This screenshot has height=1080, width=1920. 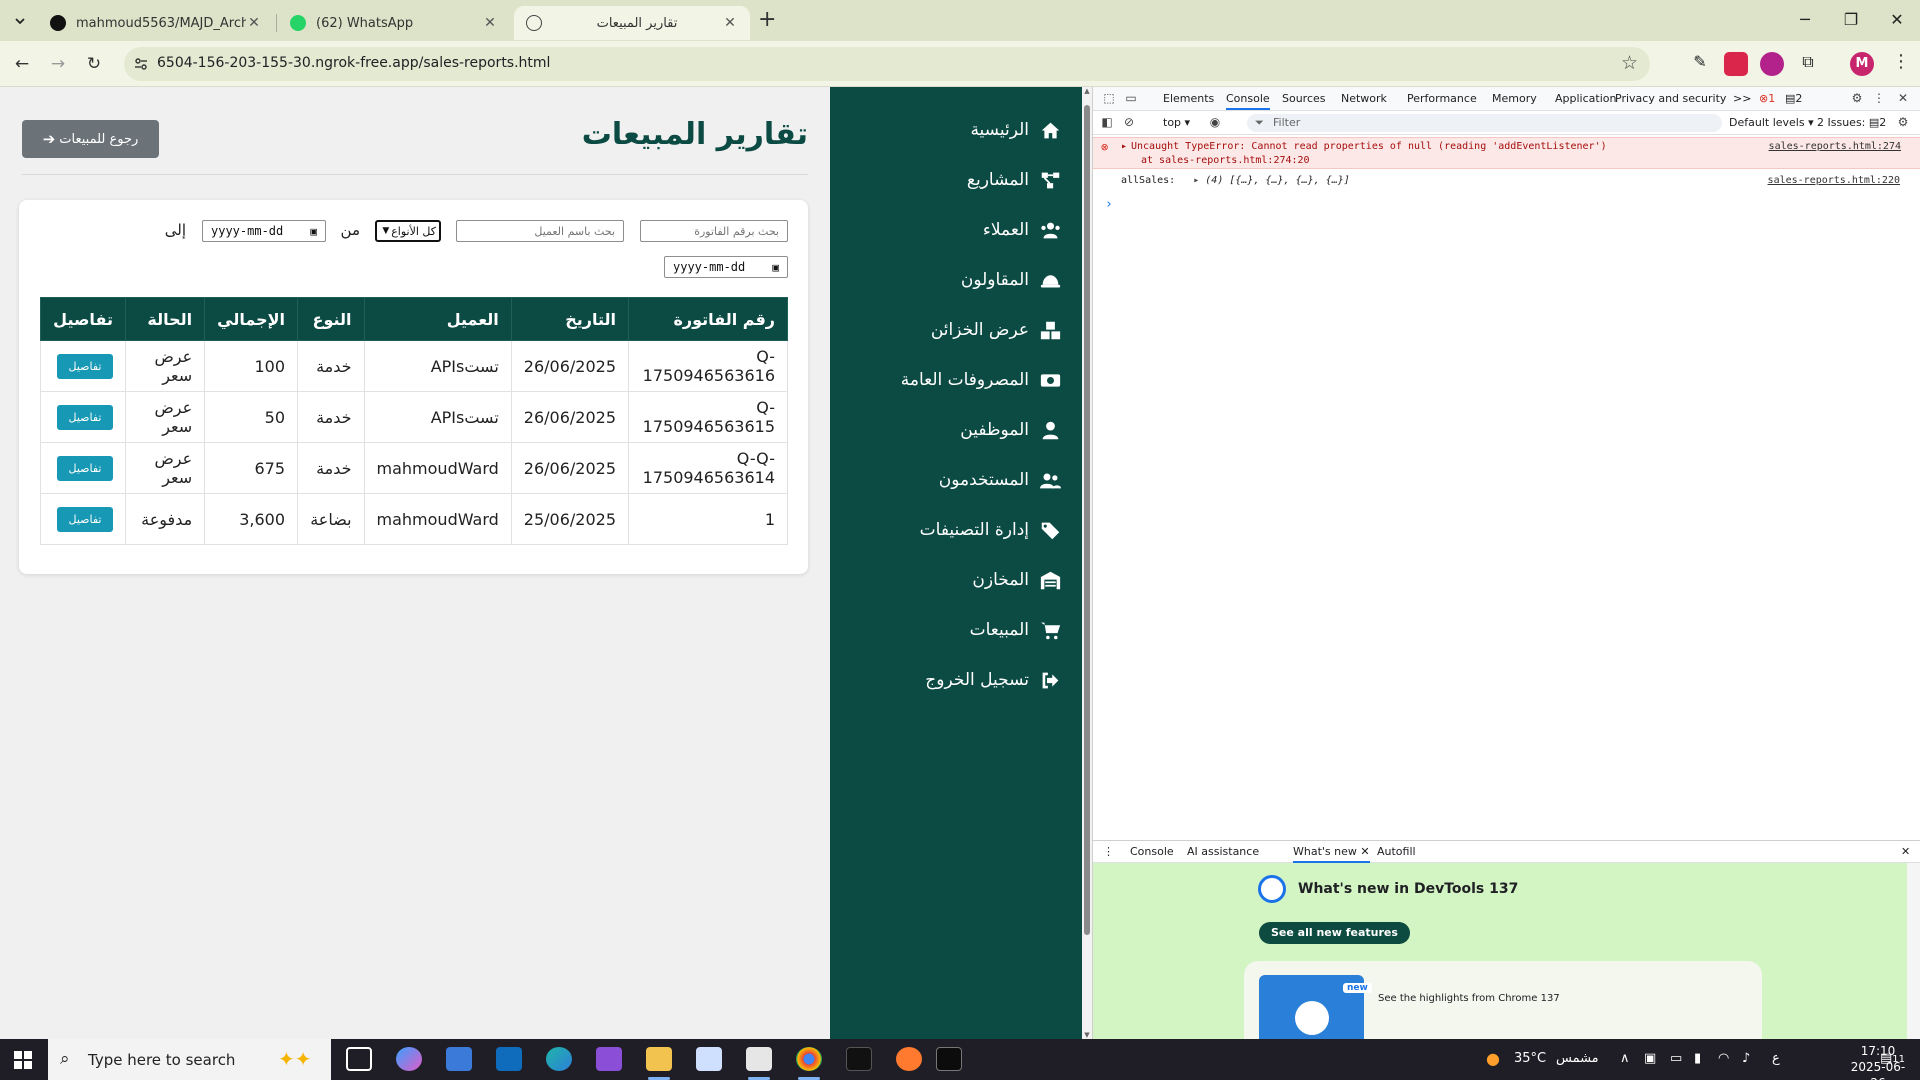 I want to click on devtools-tab-privacy: Privacy and security, so click(x=1670, y=98).